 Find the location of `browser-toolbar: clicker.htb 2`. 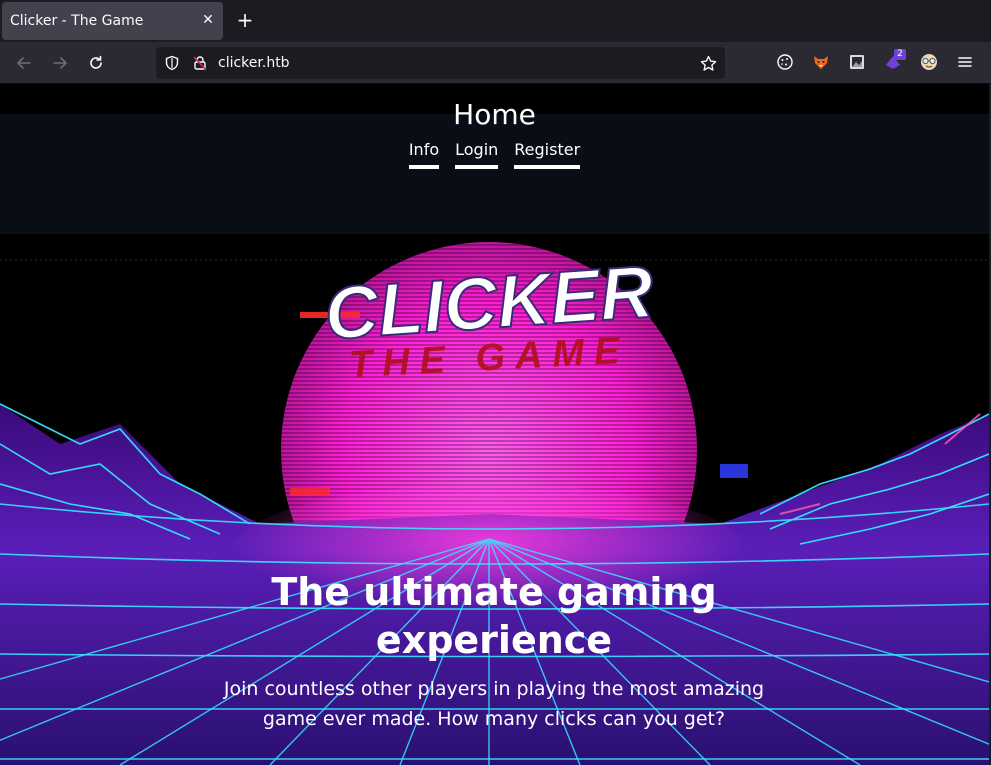

browser-toolbar: clicker.htb 2 is located at coordinates (495, 63).